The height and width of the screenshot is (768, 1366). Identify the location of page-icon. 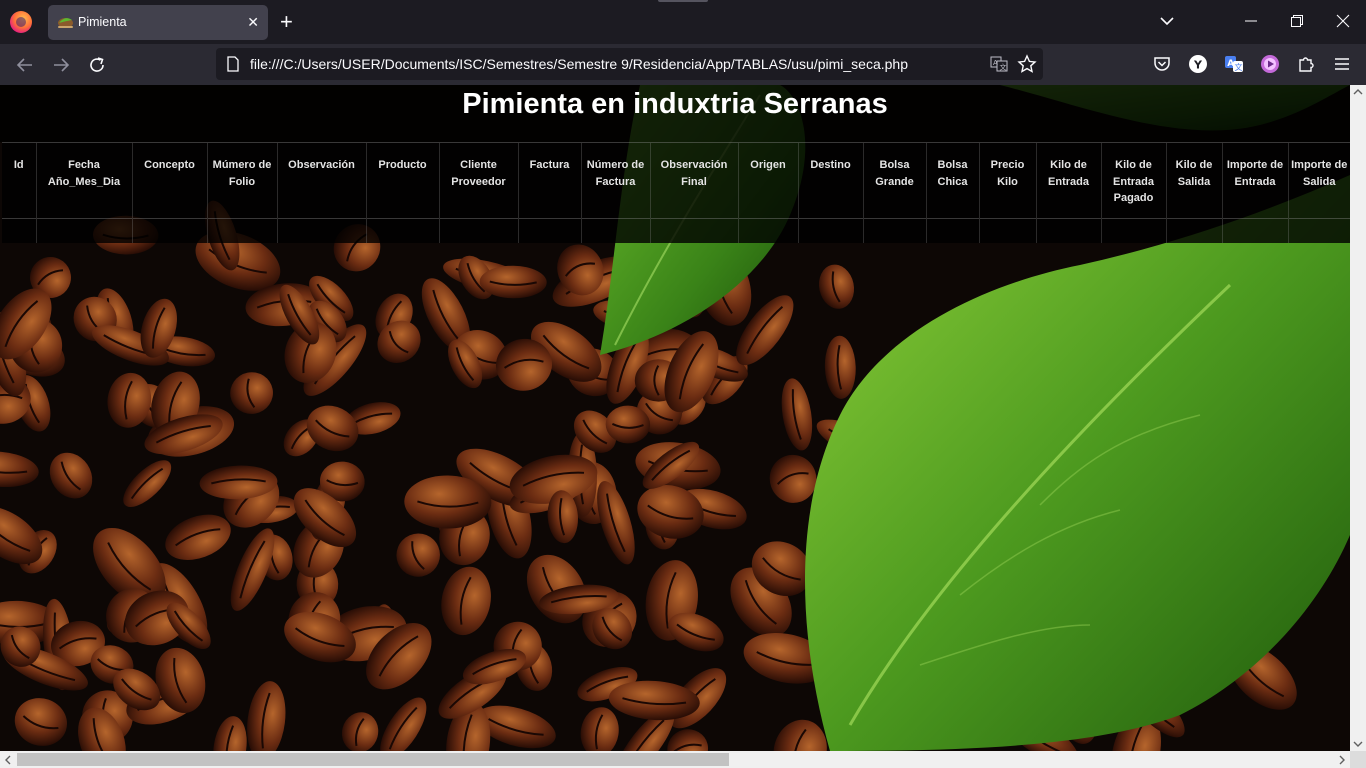
(233, 64).